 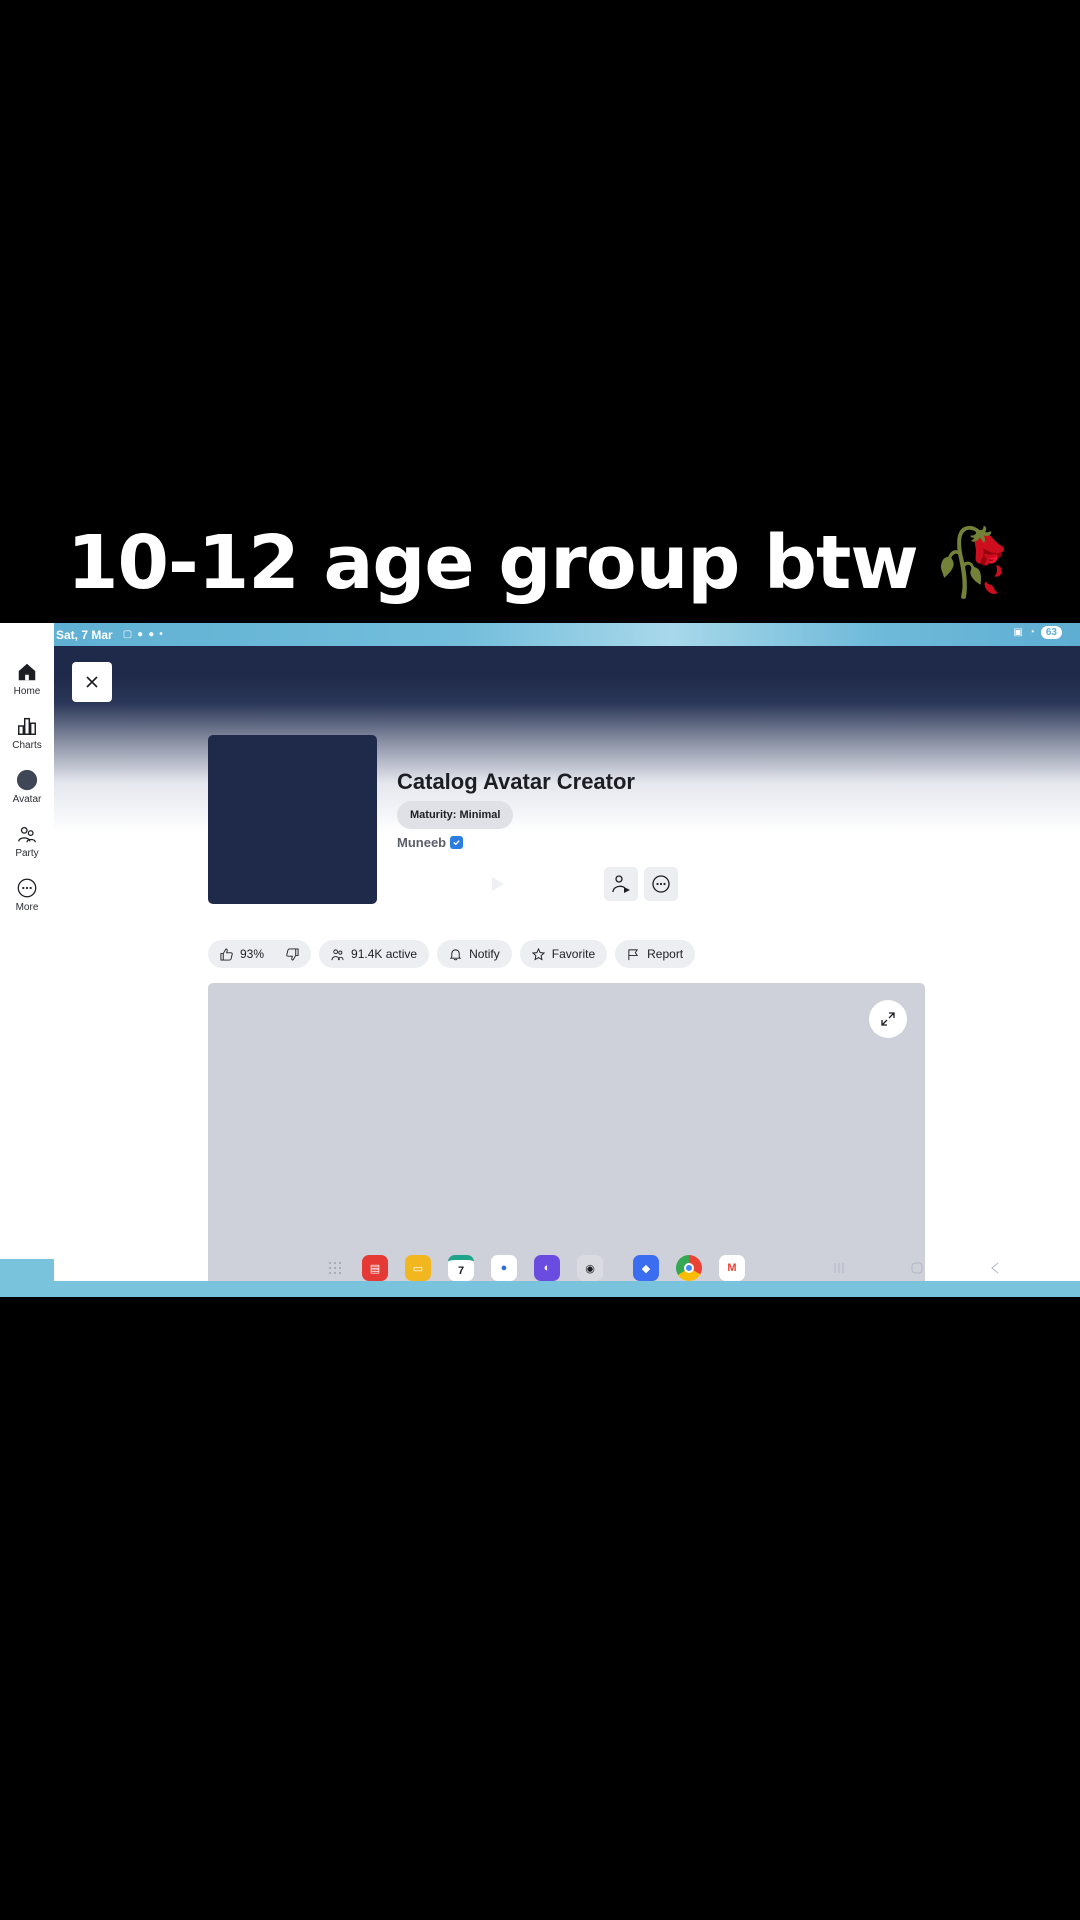 What do you see at coordinates (455, 815) in the screenshot?
I see `maturity-badge: Maturity: Minimal` at bounding box center [455, 815].